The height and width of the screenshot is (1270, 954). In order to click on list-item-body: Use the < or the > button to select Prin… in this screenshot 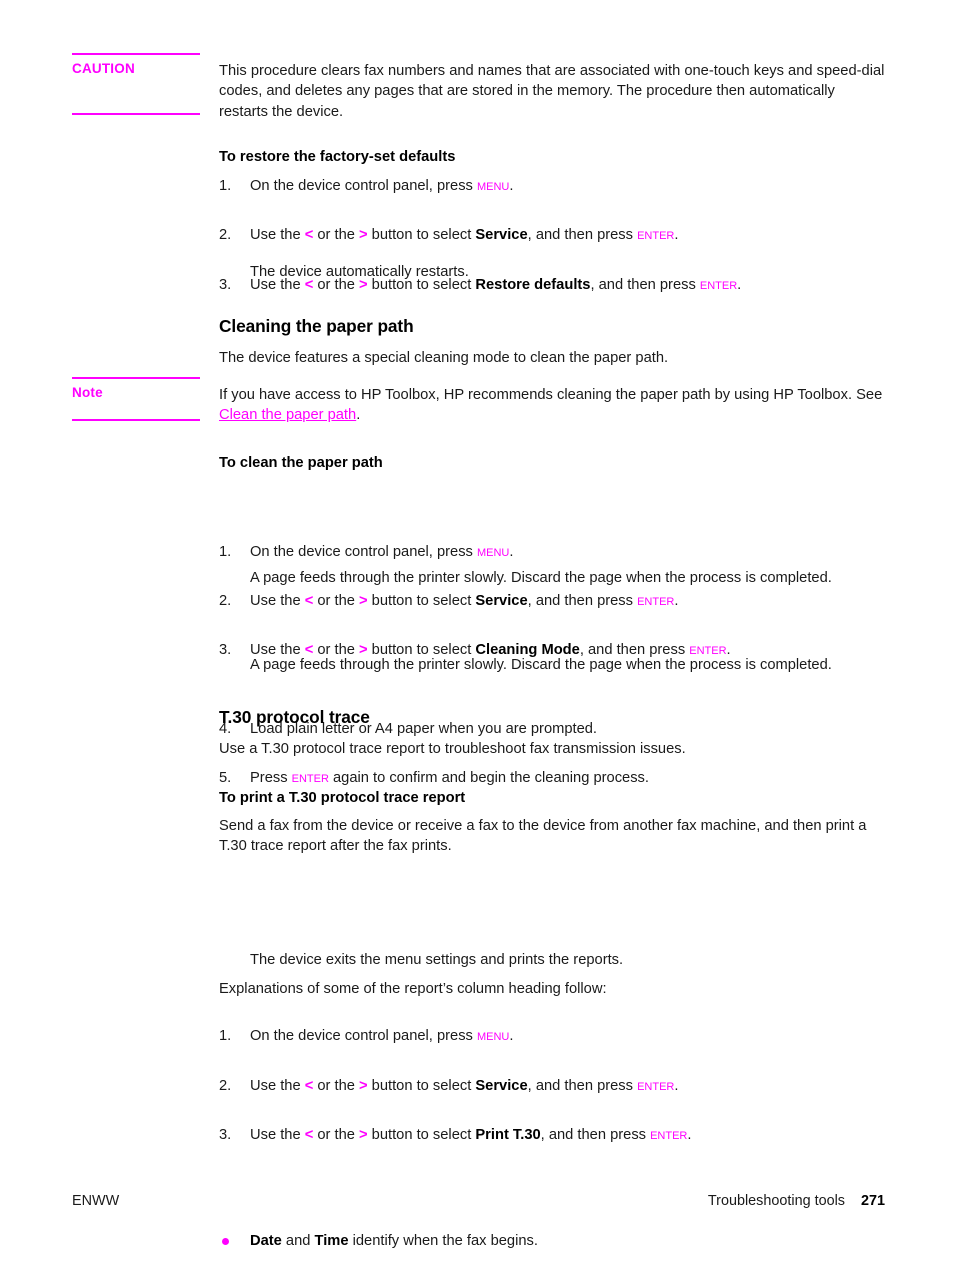, I will do `click(567, 1135)`.